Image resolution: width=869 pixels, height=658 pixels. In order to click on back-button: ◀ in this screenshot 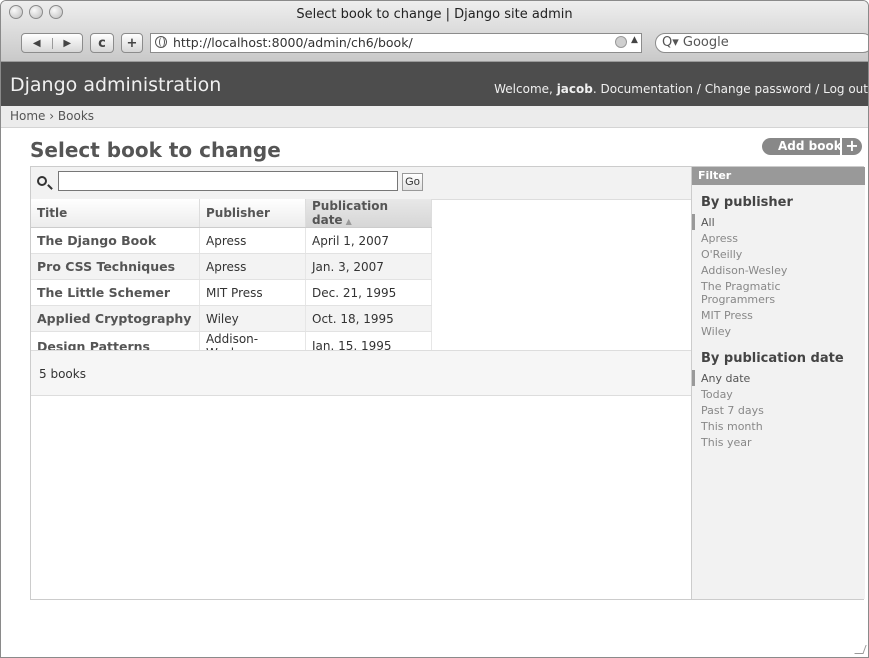, I will do `click(37, 43)`.